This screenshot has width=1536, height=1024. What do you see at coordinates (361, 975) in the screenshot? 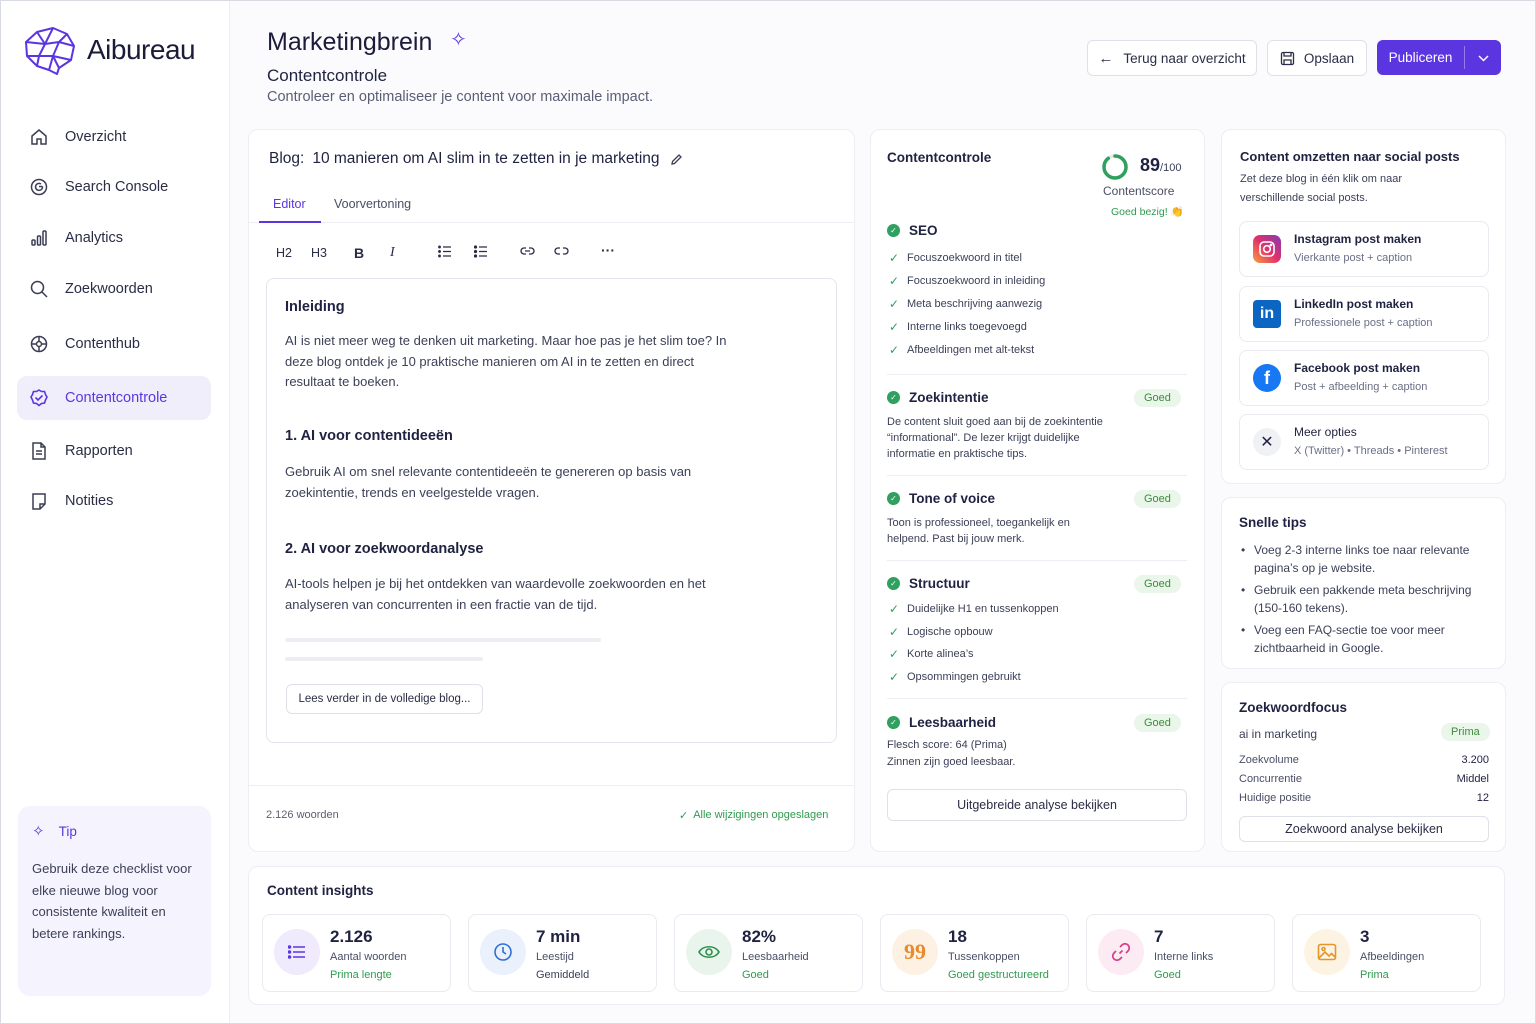
I see `insight-sub: Prima lengte` at bounding box center [361, 975].